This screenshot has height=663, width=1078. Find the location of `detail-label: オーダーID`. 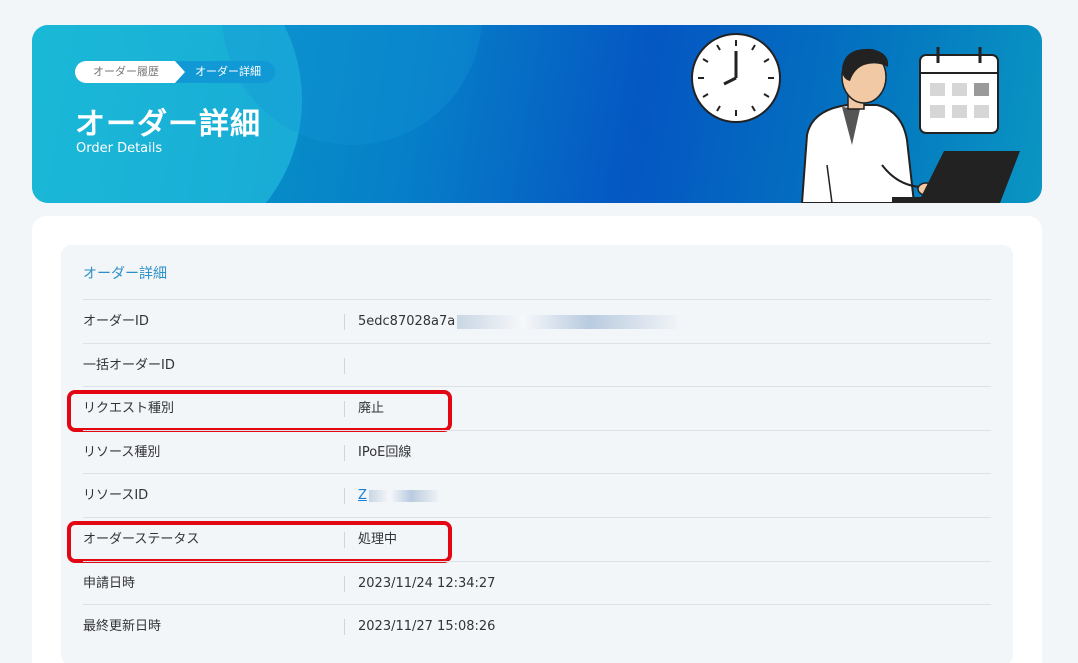

detail-label: オーダーID is located at coordinates (116, 321).